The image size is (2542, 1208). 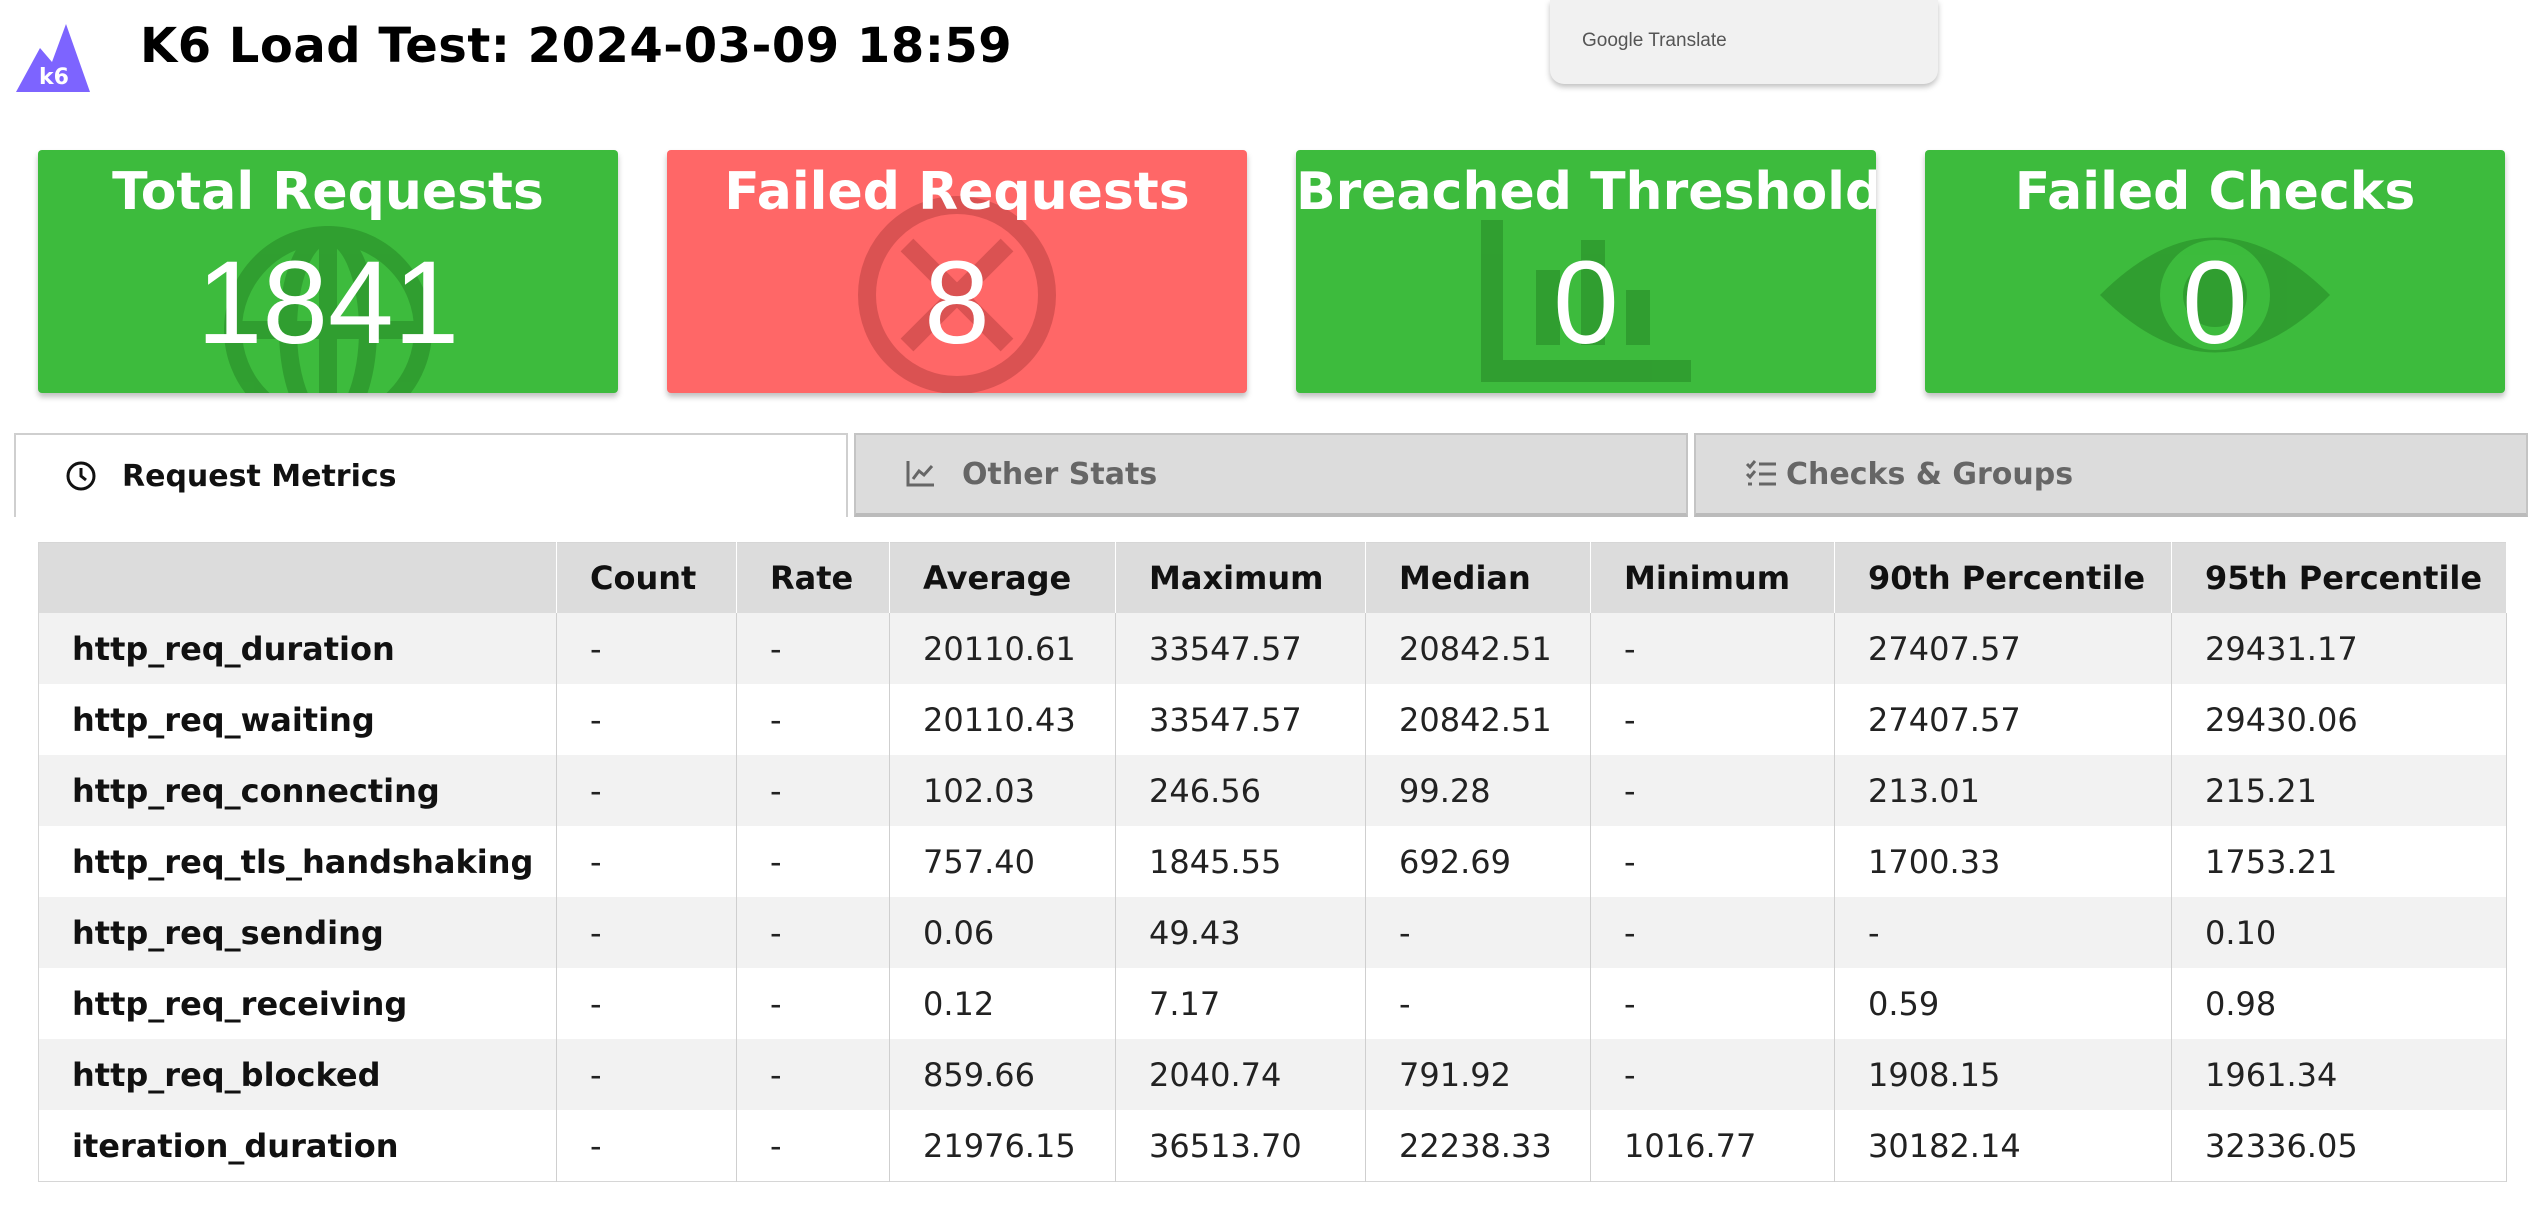 What do you see at coordinates (431, 475) in the screenshot?
I see `tab-request-metrics: Request Metrics` at bounding box center [431, 475].